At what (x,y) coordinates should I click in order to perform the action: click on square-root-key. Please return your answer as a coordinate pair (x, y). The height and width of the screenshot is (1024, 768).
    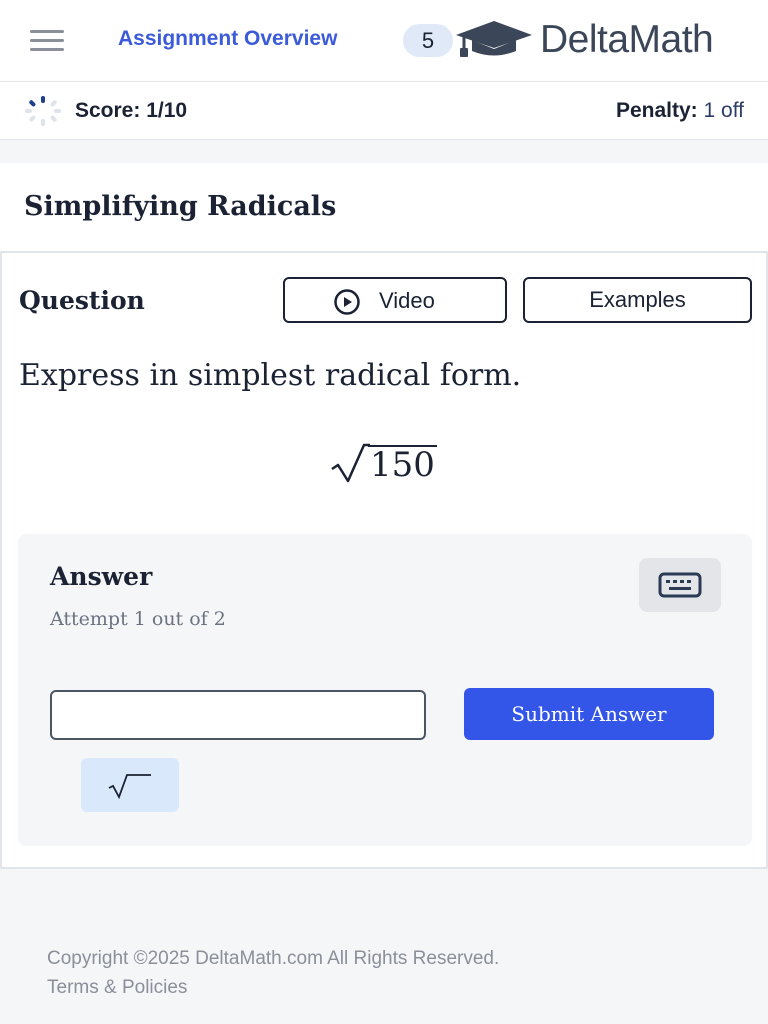
    Looking at the image, I should click on (130, 785).